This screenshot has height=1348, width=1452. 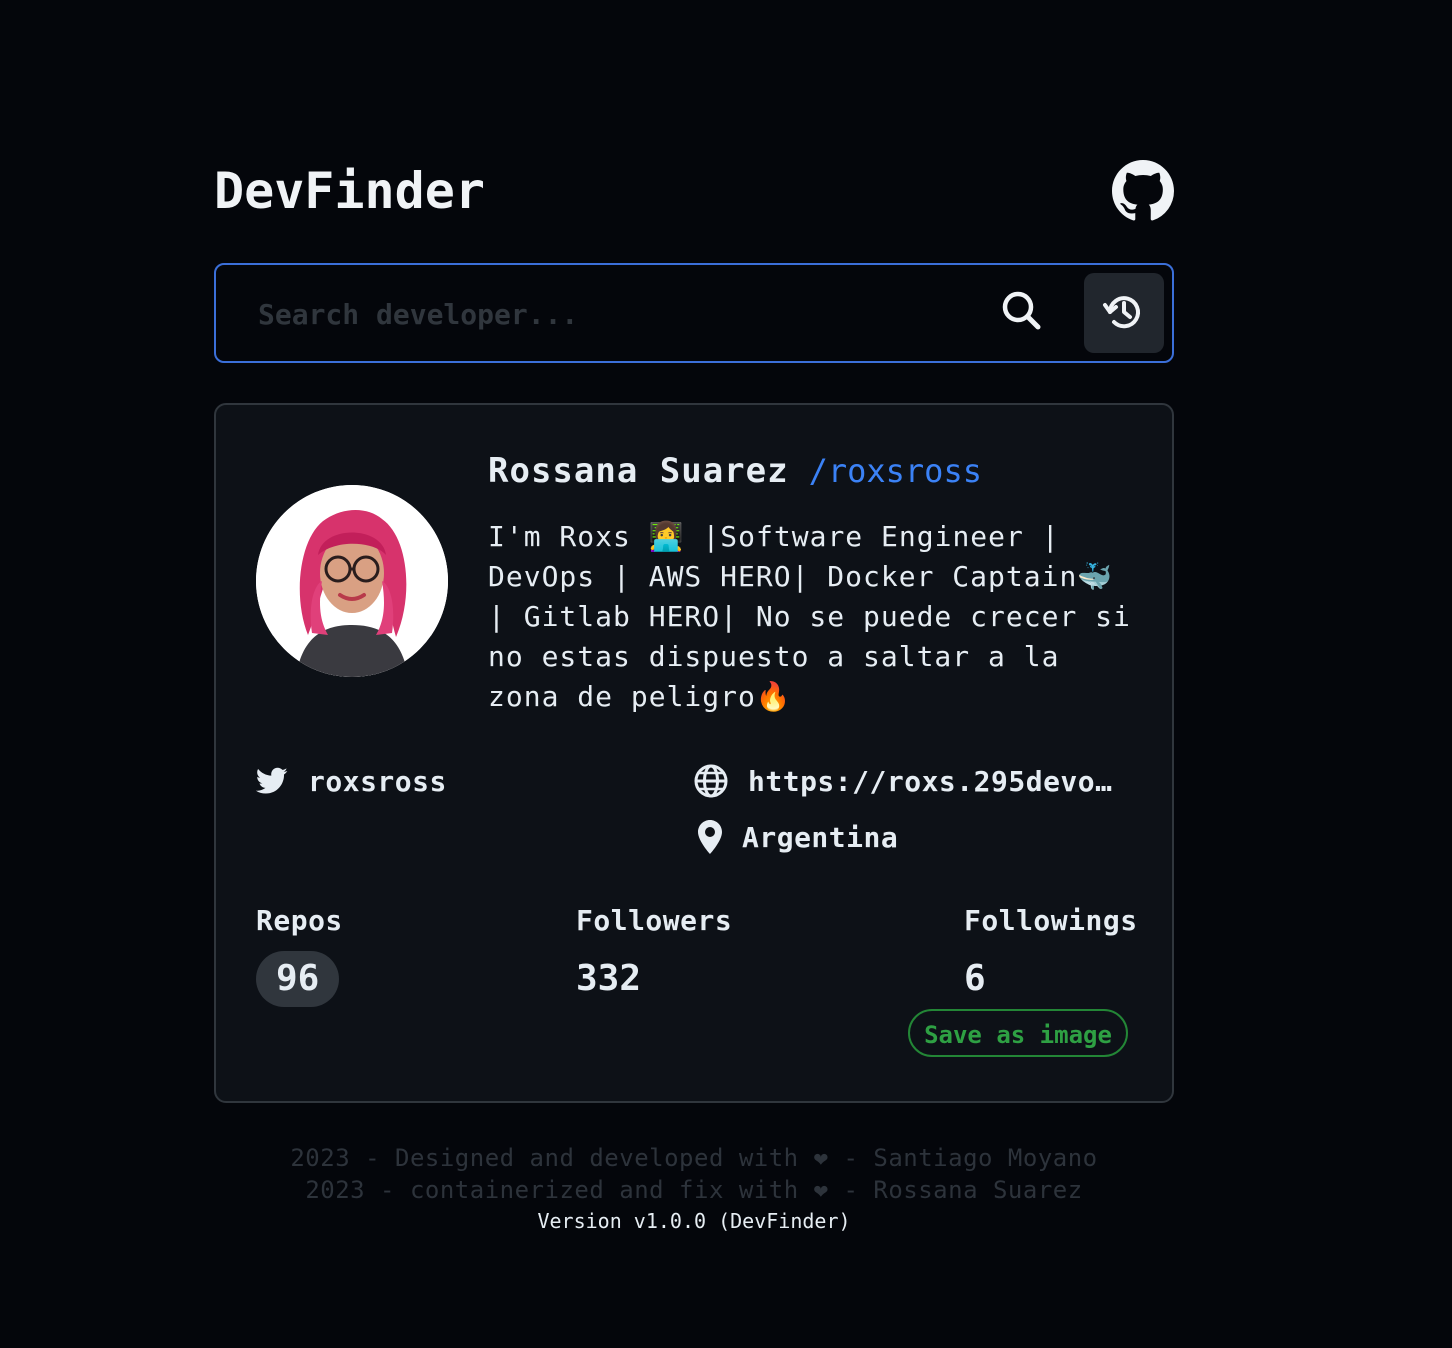 What do you see at coordinates (377, 781) in the screenshot?
I see `twitter-handle: roxsross` at bounding box center [377, 781].